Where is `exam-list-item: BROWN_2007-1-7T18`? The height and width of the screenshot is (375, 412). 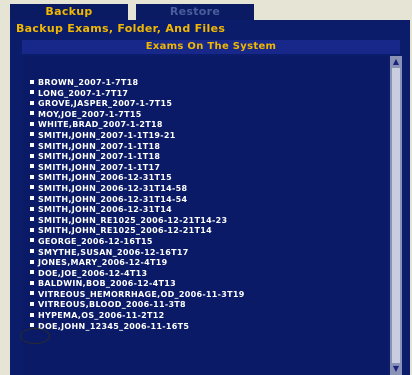 exam-list-item: BROWN_2007-1-7T18 is located at coordinates (205, 83).